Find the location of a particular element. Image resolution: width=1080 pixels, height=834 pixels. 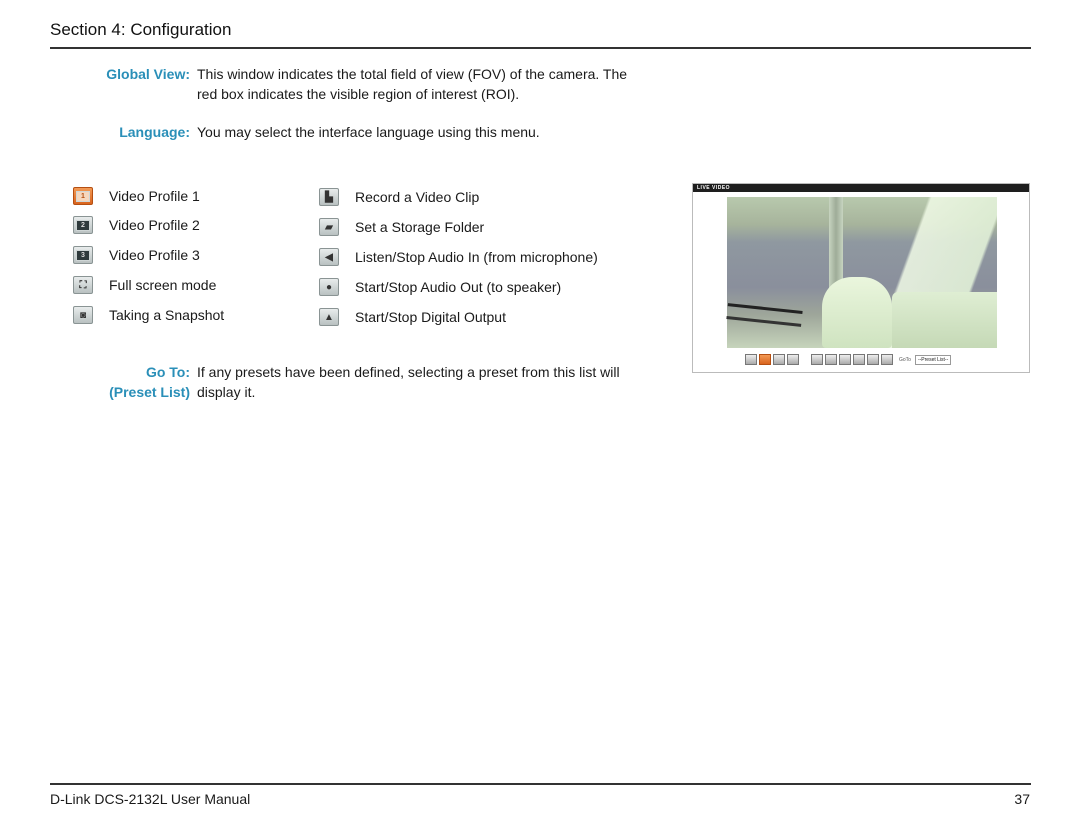

live-video-panel: LIVE VIDEO GoTo --Preset List-- is located at coordinates (861, 278).